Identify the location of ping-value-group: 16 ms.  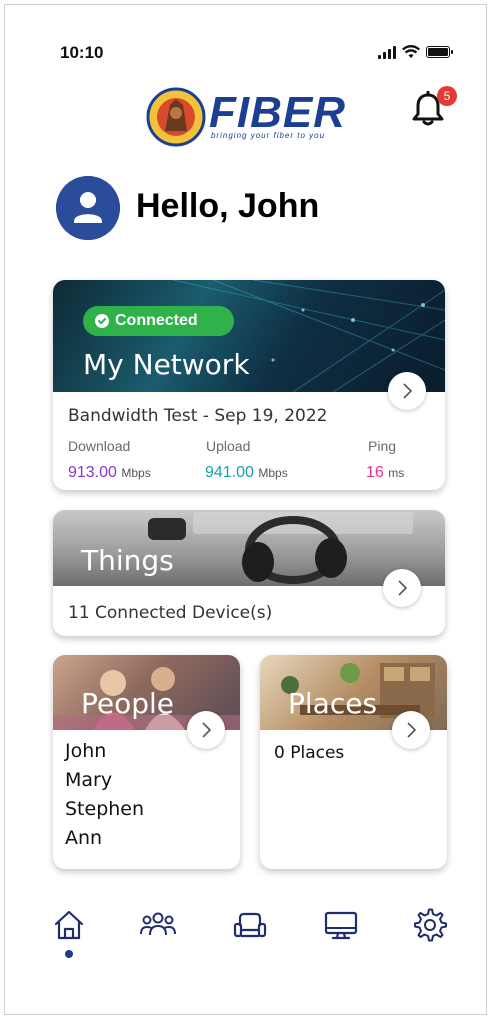
(385, 473).